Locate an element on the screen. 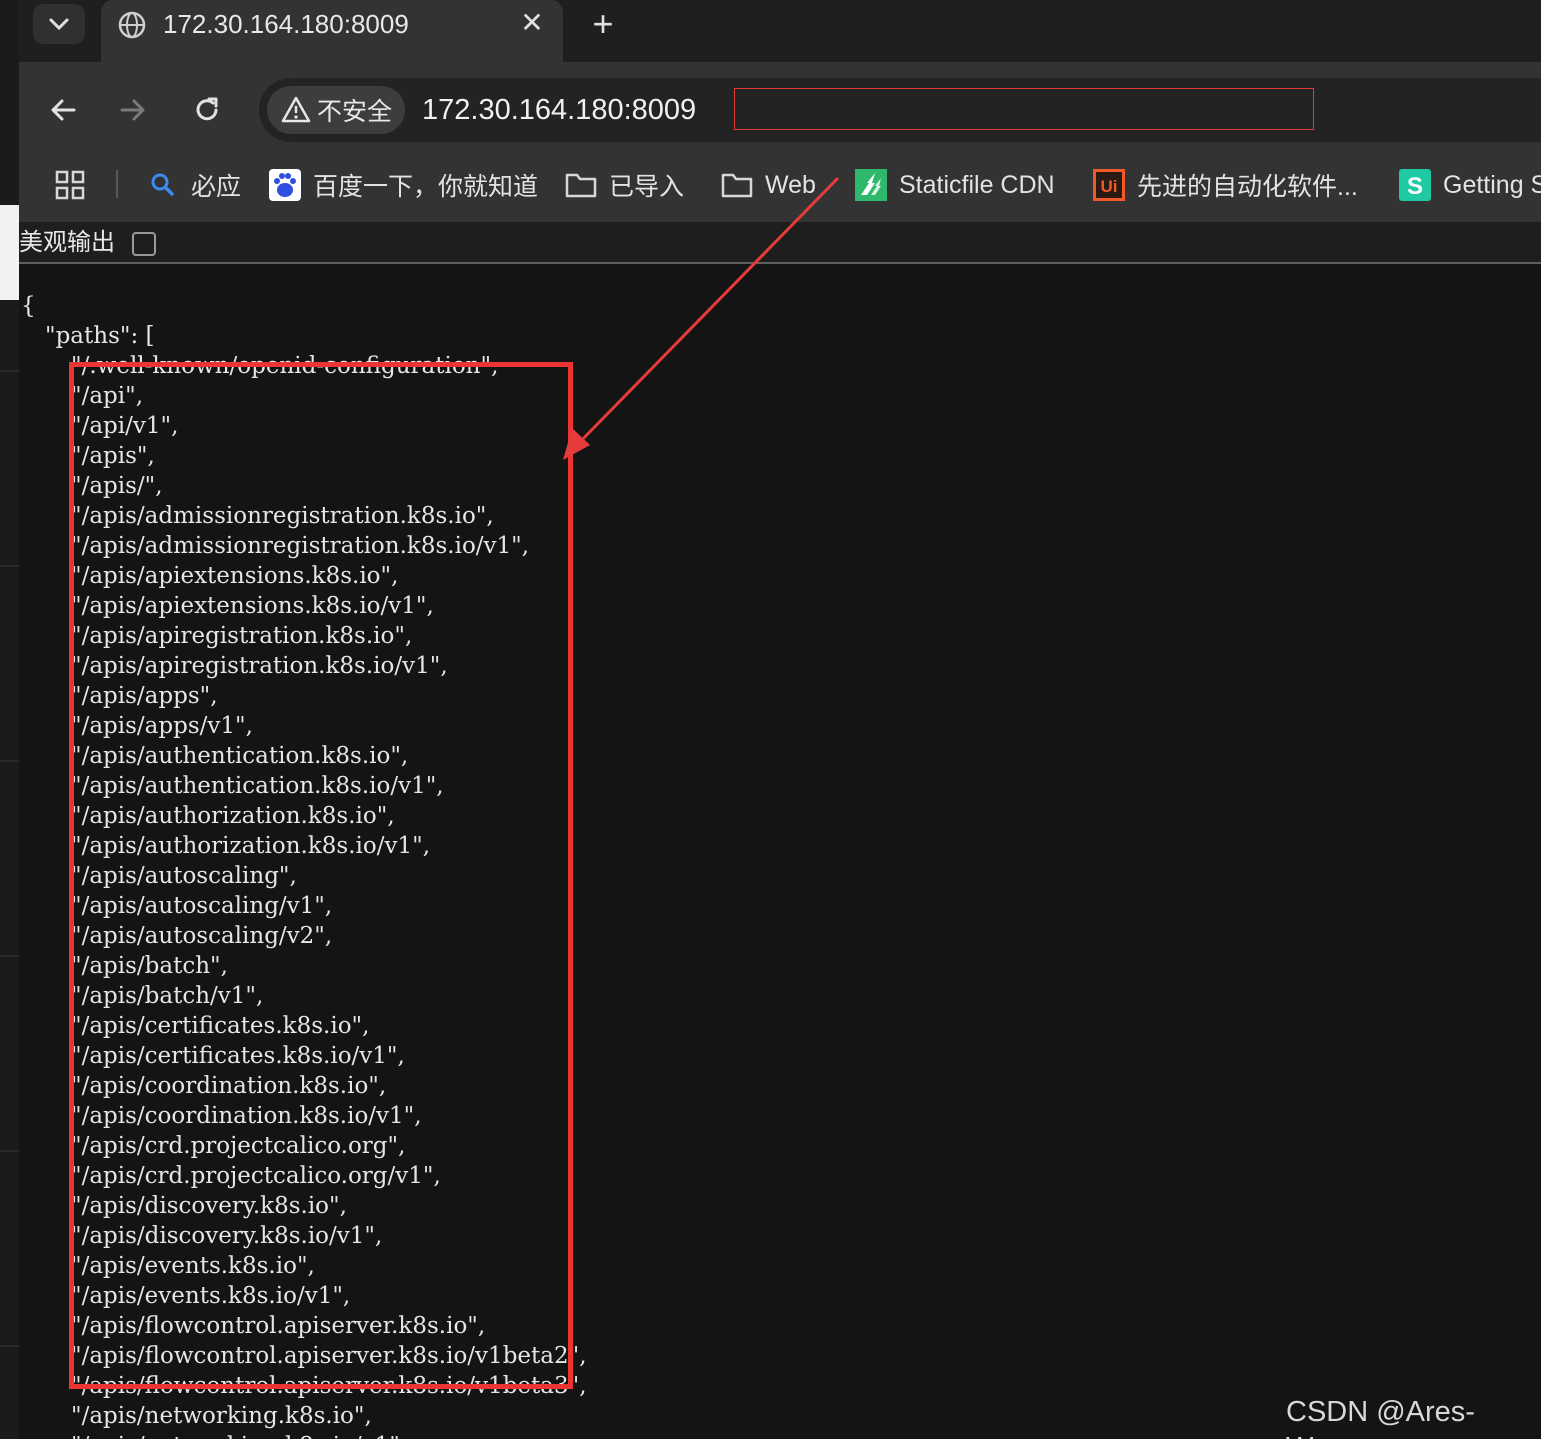  bookmark-folder-imported: 已导入 is located at coordinates (624, 185).